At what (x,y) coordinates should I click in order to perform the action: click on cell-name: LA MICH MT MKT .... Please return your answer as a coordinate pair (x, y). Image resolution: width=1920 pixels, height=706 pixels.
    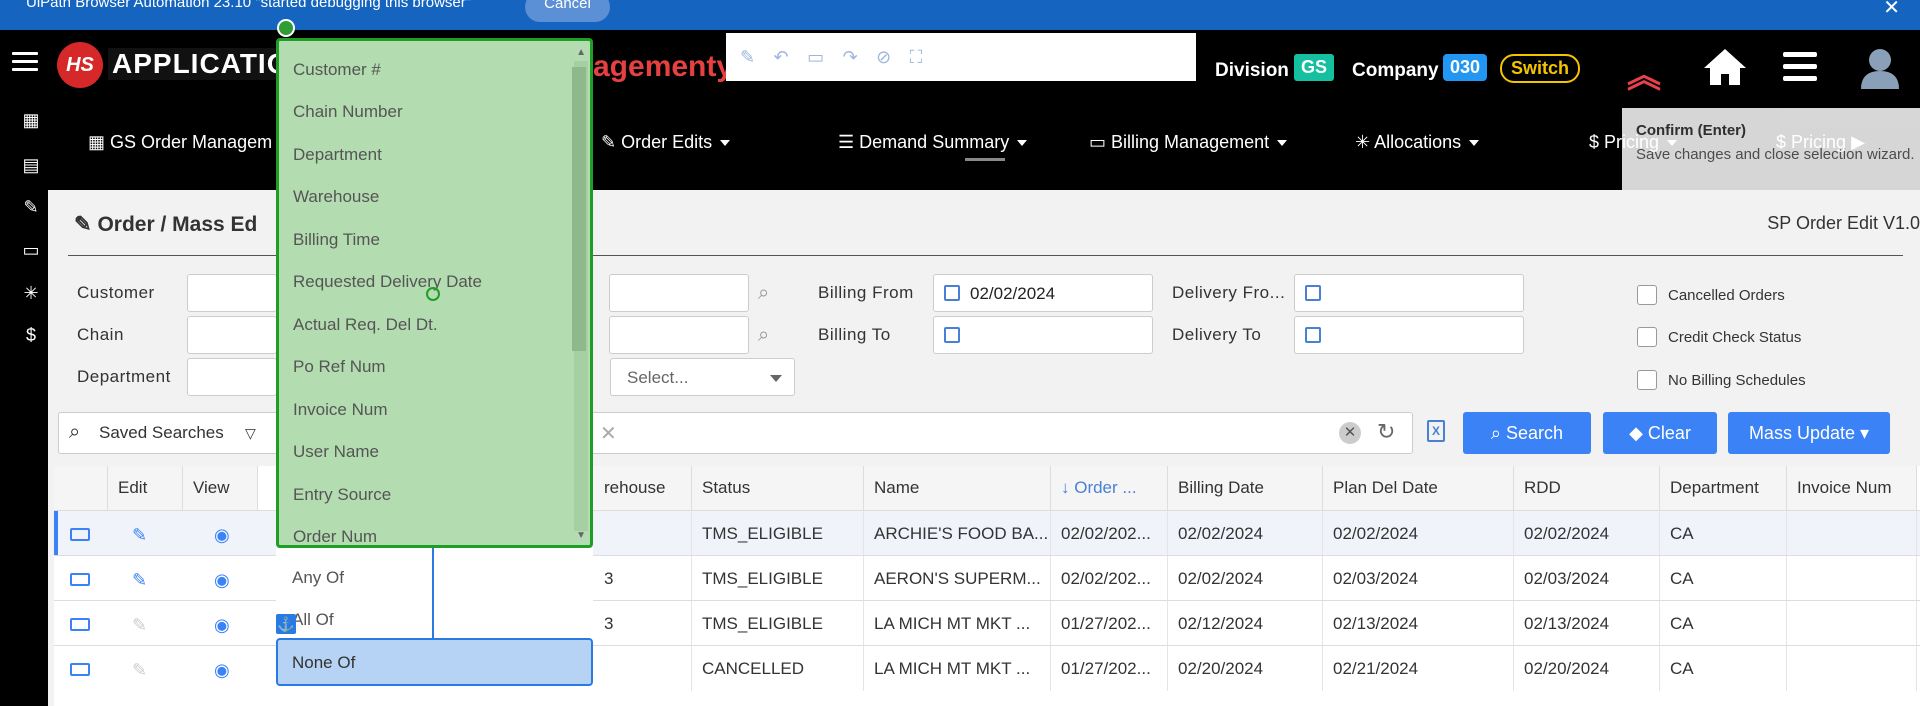
    Looking at the image, I should click on (957, 668).